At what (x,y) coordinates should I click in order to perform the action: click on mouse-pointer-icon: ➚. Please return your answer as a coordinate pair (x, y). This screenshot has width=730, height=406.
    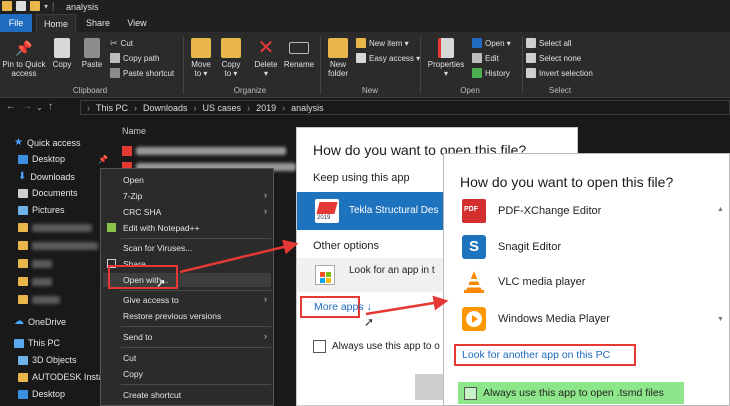
    Looking at the image, I should click on (369, 322).